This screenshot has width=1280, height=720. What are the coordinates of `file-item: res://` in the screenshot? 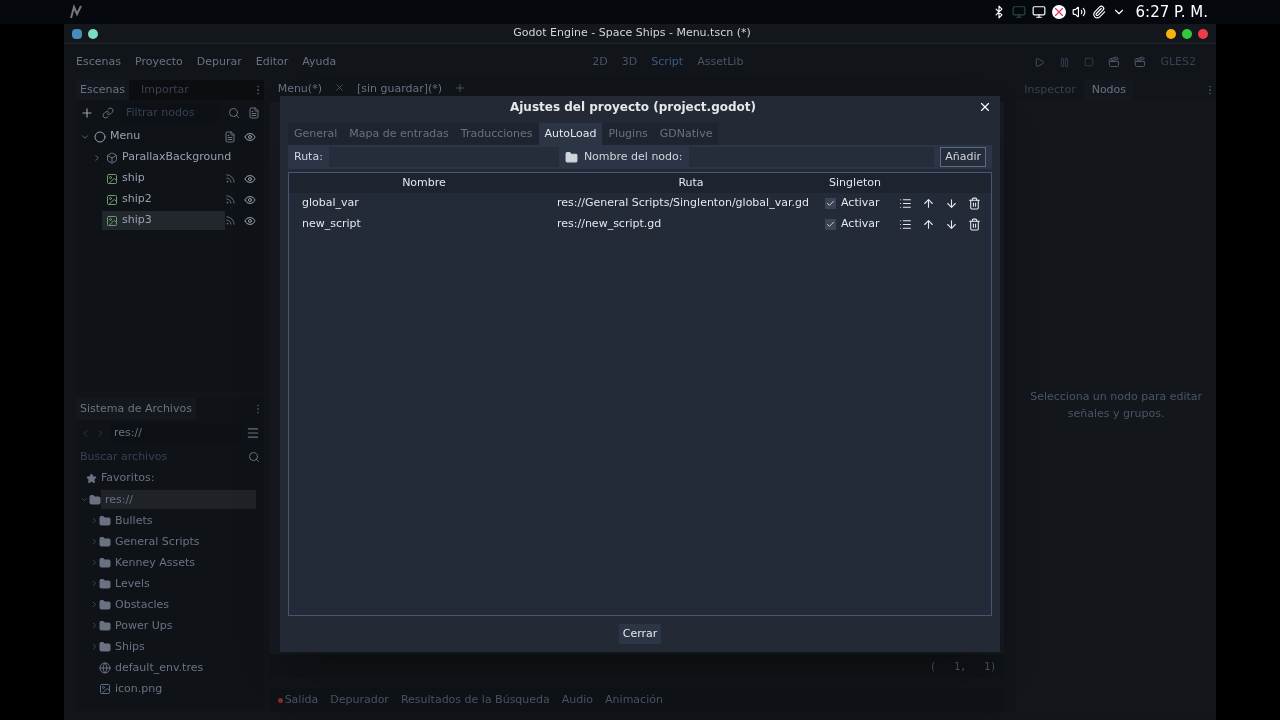 It's located at (178, 499).